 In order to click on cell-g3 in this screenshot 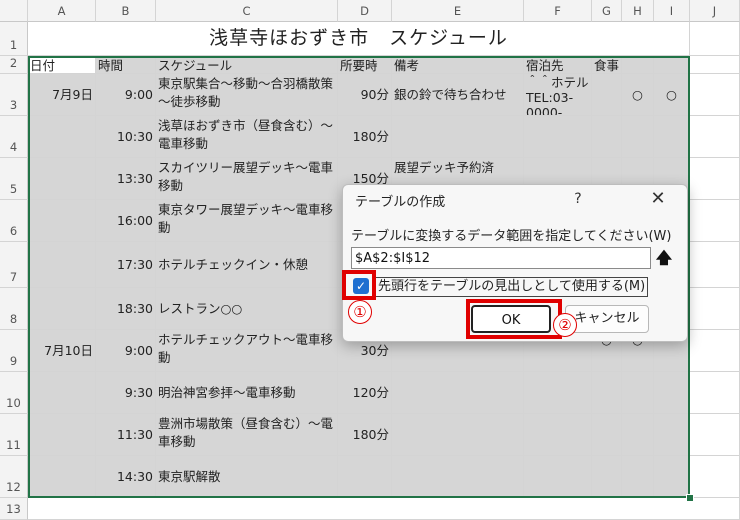, I will do `click(607, 95)`.